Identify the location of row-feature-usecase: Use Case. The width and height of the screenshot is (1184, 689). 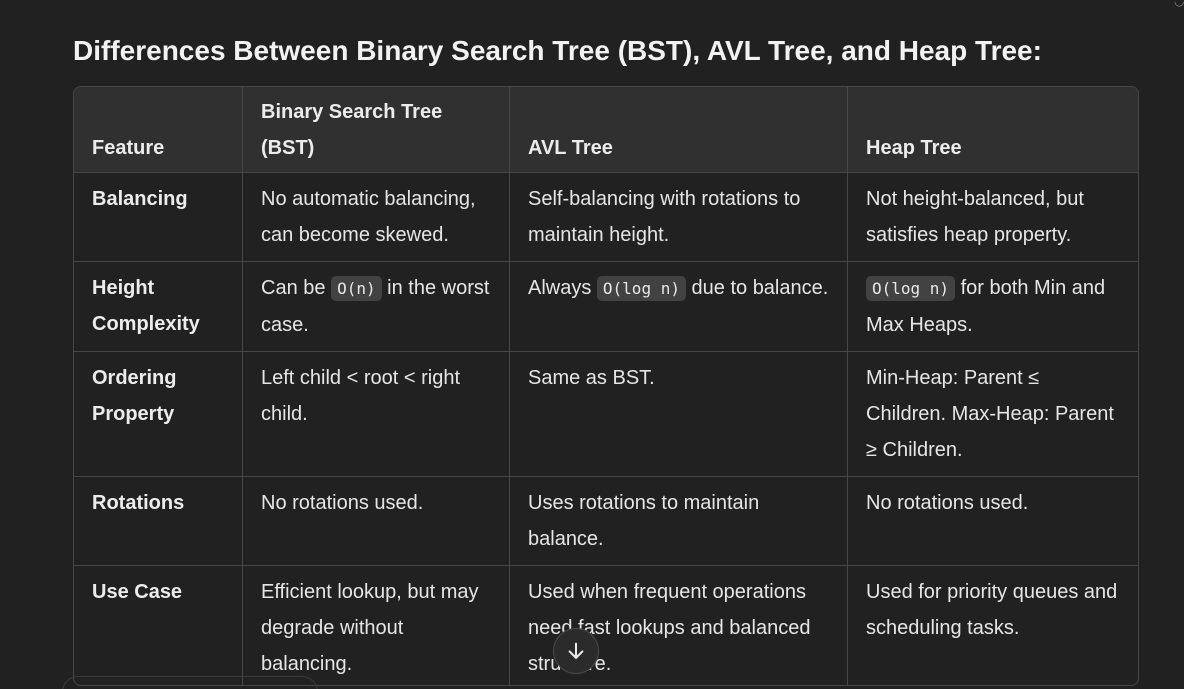
(158, 625).